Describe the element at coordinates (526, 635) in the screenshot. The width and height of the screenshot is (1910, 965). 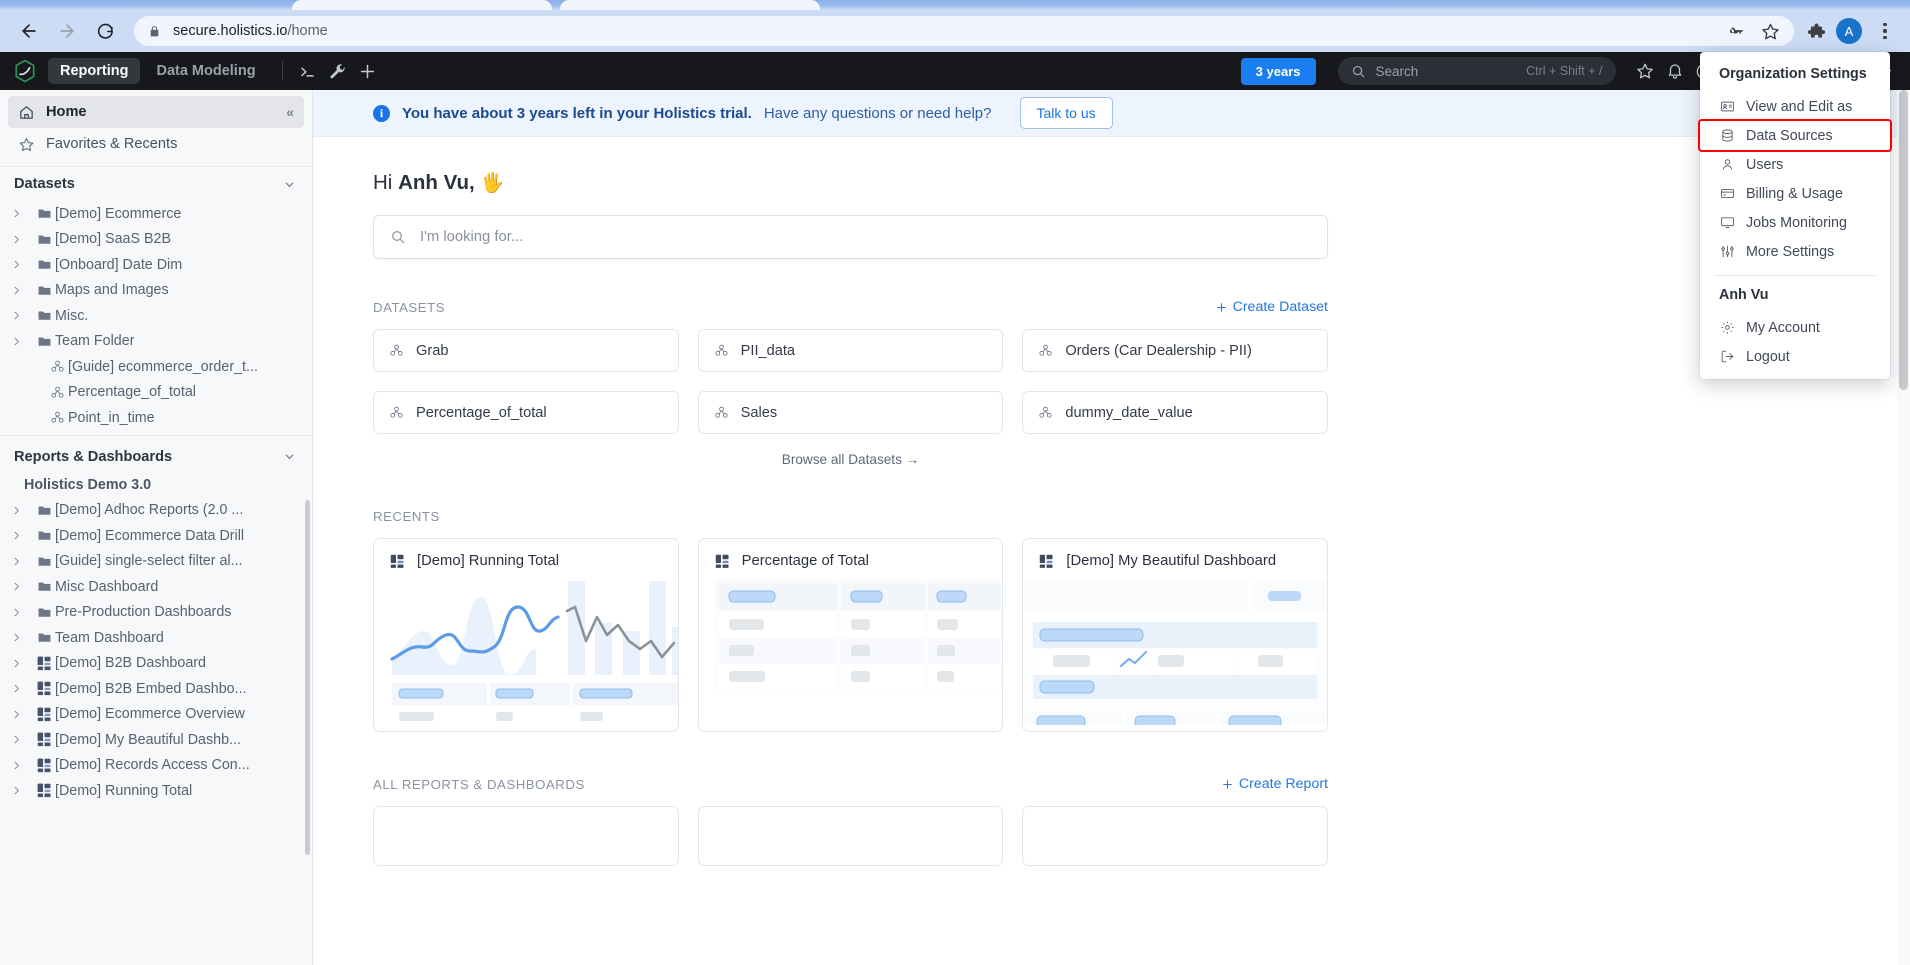
I see `recent-card: [Demo] Running Total` at that location.